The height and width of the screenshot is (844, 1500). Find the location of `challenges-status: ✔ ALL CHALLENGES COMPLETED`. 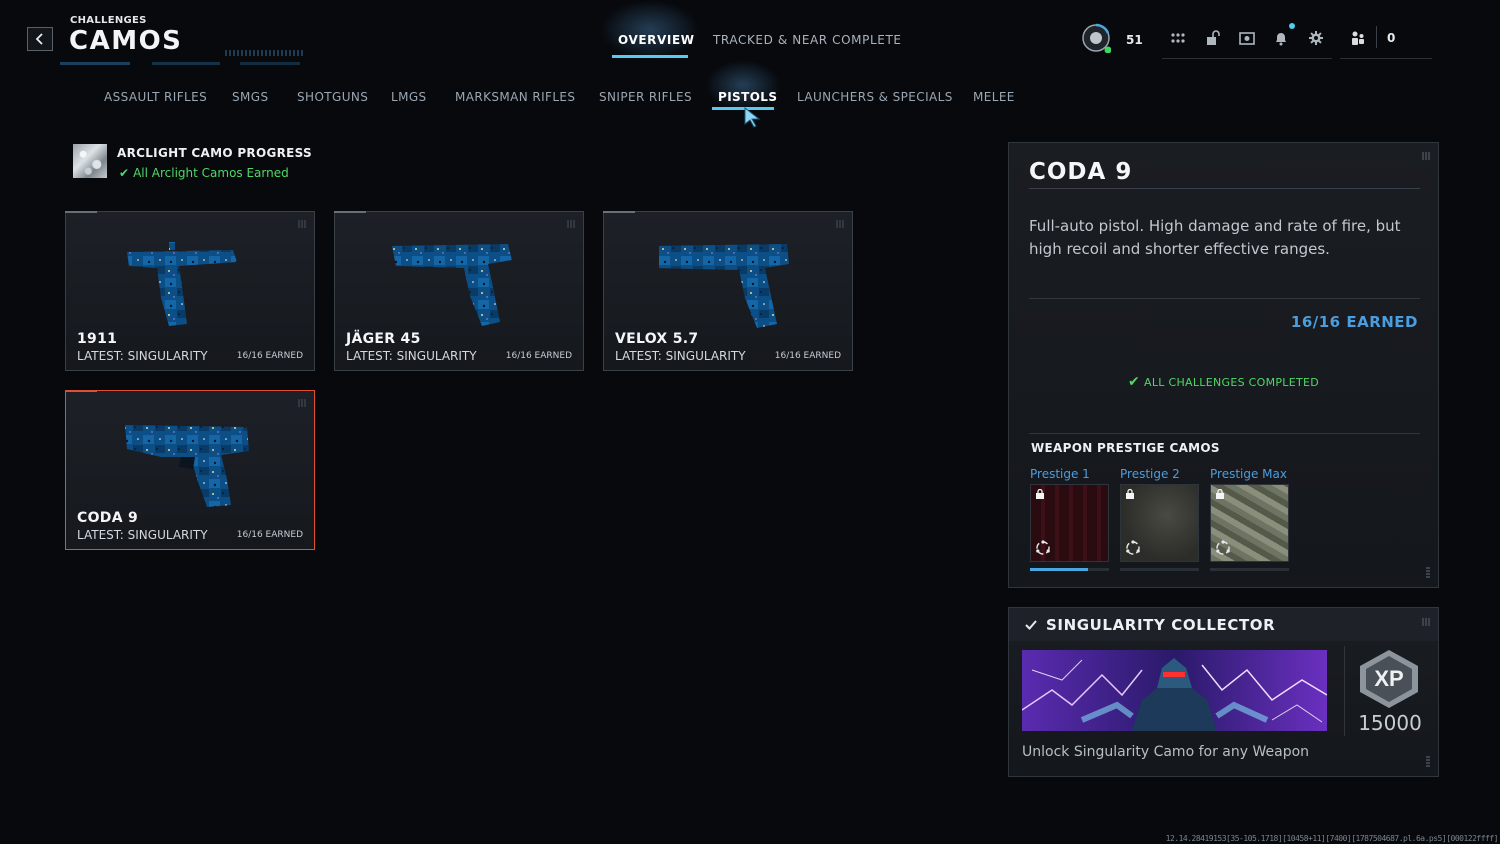

challenges-status: ✔ ALL CHALLENGES COMPLETED is located at coordinates (1223, 382).